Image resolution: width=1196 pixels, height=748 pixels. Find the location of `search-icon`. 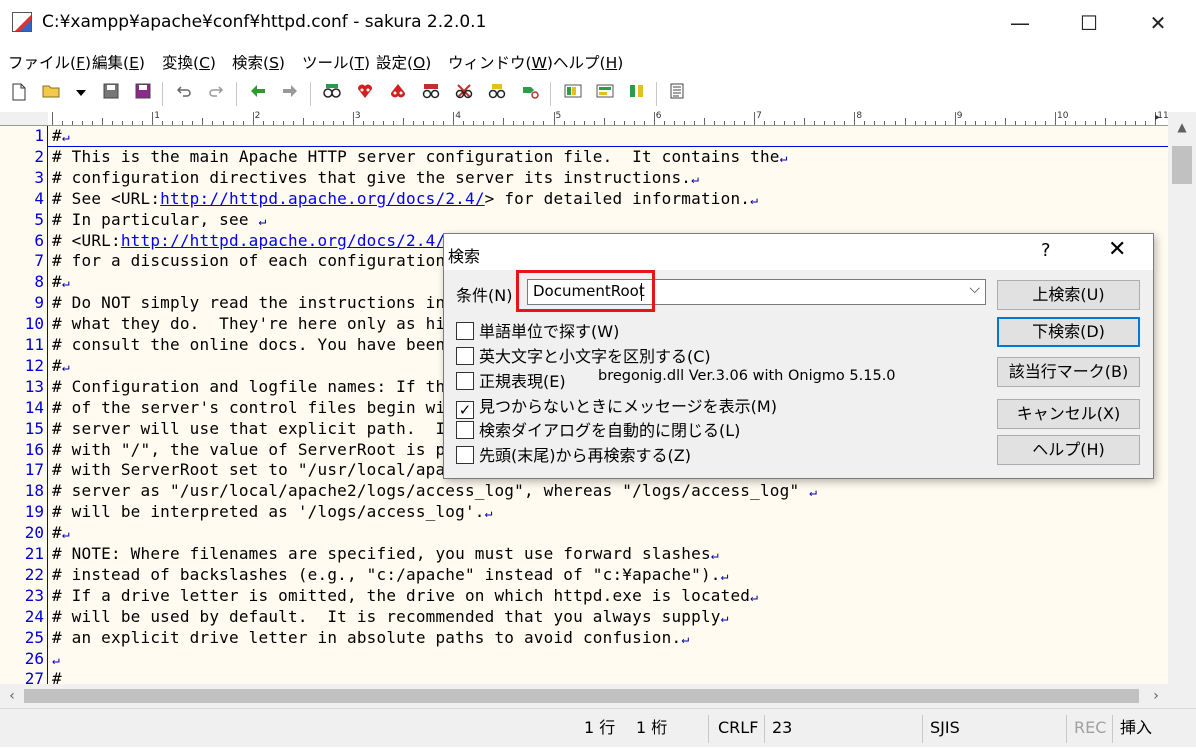

search-icon is located at coordinates (332, 94).